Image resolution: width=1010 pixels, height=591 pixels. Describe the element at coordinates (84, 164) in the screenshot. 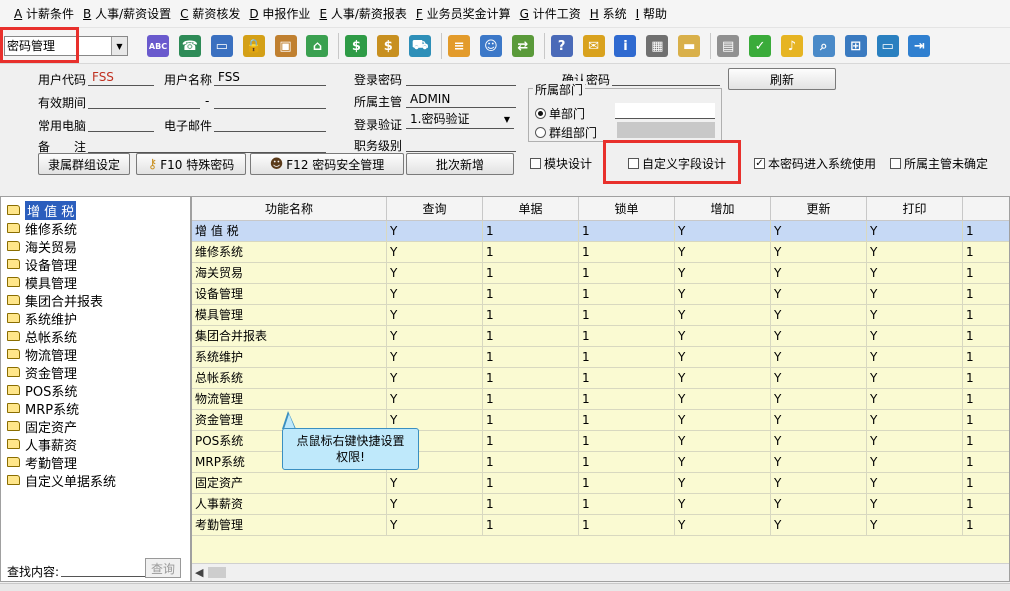

I see `group-setting-button: 隶属群组设定` at that location.